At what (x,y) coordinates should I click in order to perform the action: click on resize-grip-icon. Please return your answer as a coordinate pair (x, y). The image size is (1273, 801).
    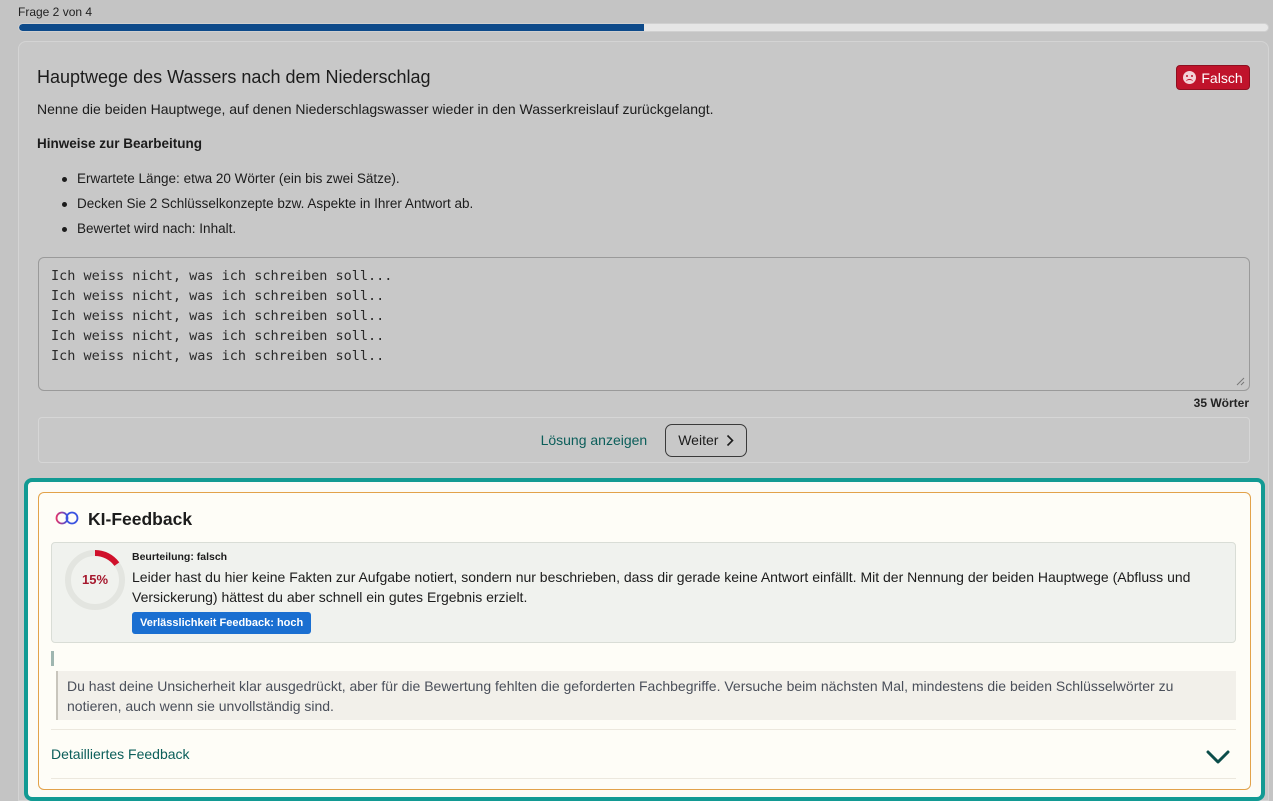
    Looking at the image, I should click on (1240, 381).